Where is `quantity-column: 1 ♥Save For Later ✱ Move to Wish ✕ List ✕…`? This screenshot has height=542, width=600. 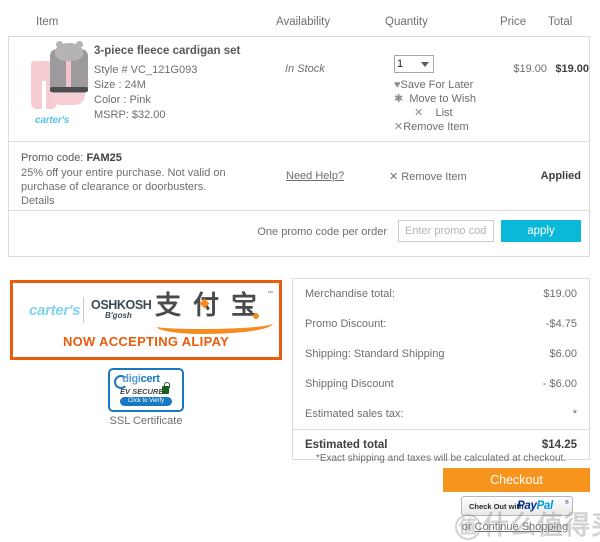
quantity-column: 1 ♥Save For Later ✱ Move to Wish ✕ List ✕… is located at coordinates (444, 94).